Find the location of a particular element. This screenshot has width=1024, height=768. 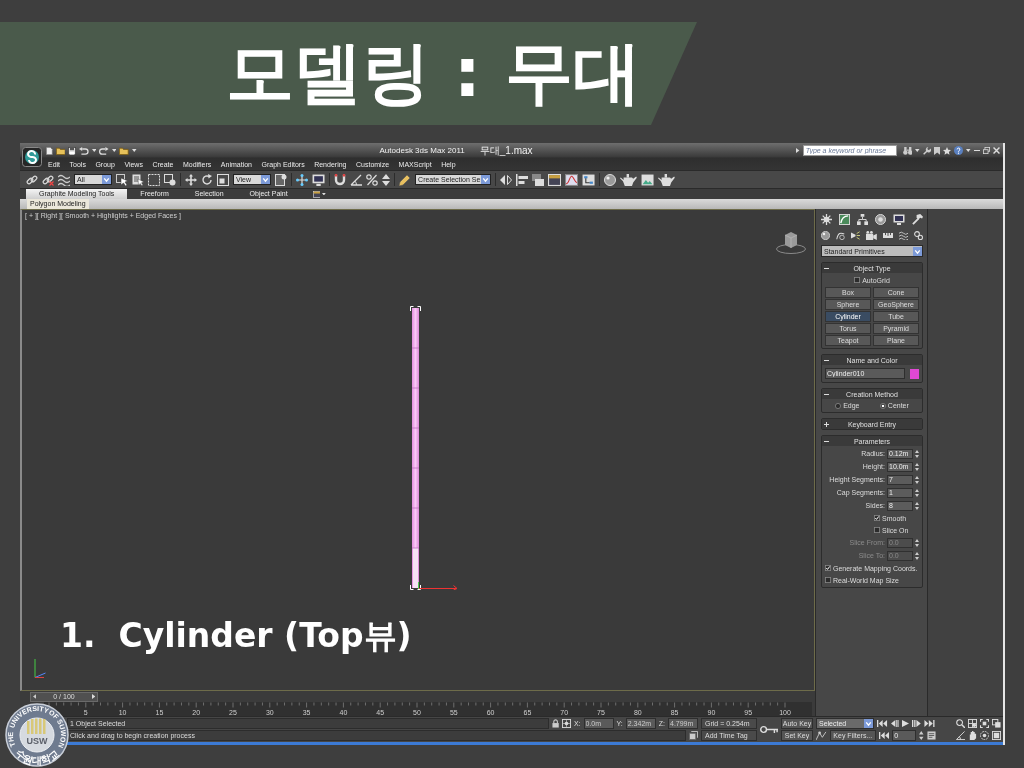

spotlight-icon is located at coordinates (856, 235).